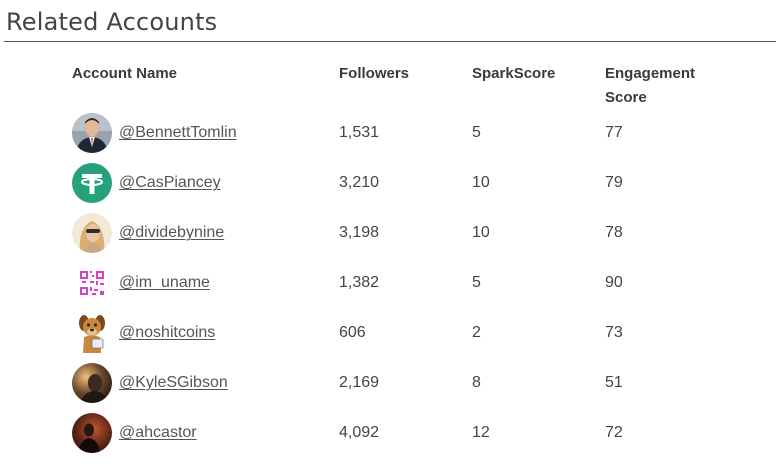 The width and height of the screenshot is (784, 476). I want to click on engagement-value: 72, so click(614, 432).